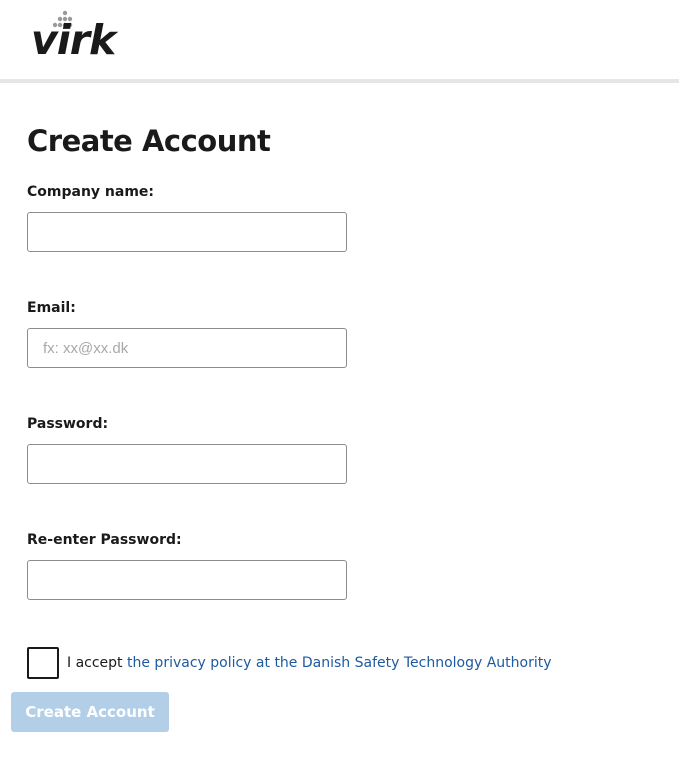 This screenshot has height=769, width=679. What do you see at coordinates (339, 40) in the screenshot?
I see `site-header: virk` at bounding box center [339, 40].